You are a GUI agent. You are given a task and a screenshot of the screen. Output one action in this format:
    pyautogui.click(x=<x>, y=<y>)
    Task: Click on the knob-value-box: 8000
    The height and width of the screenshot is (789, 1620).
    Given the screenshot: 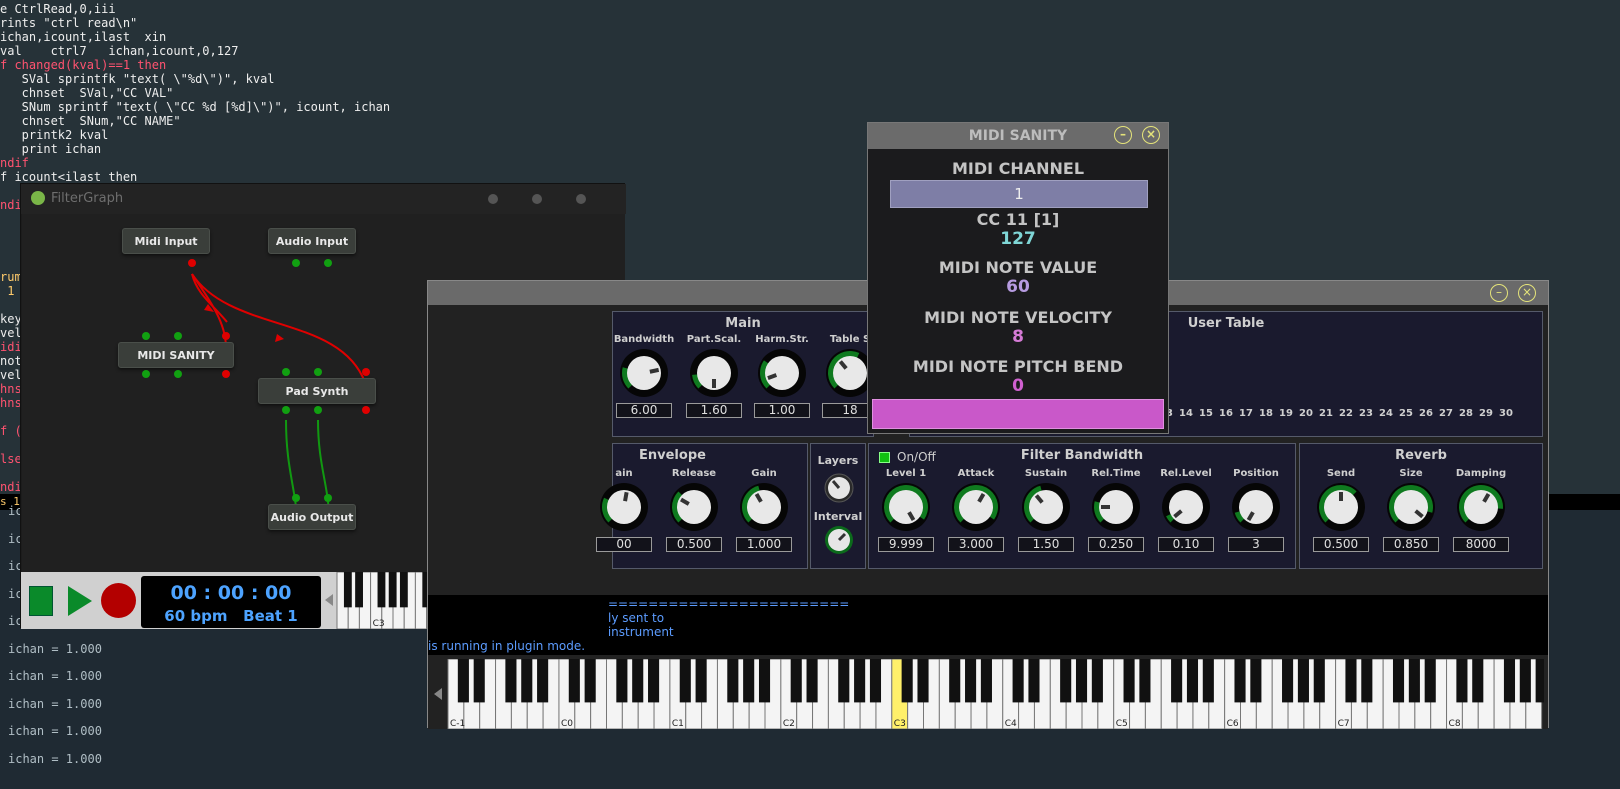 What is the action you would take?
    pyautogui.click(x=1481, y=544)
    